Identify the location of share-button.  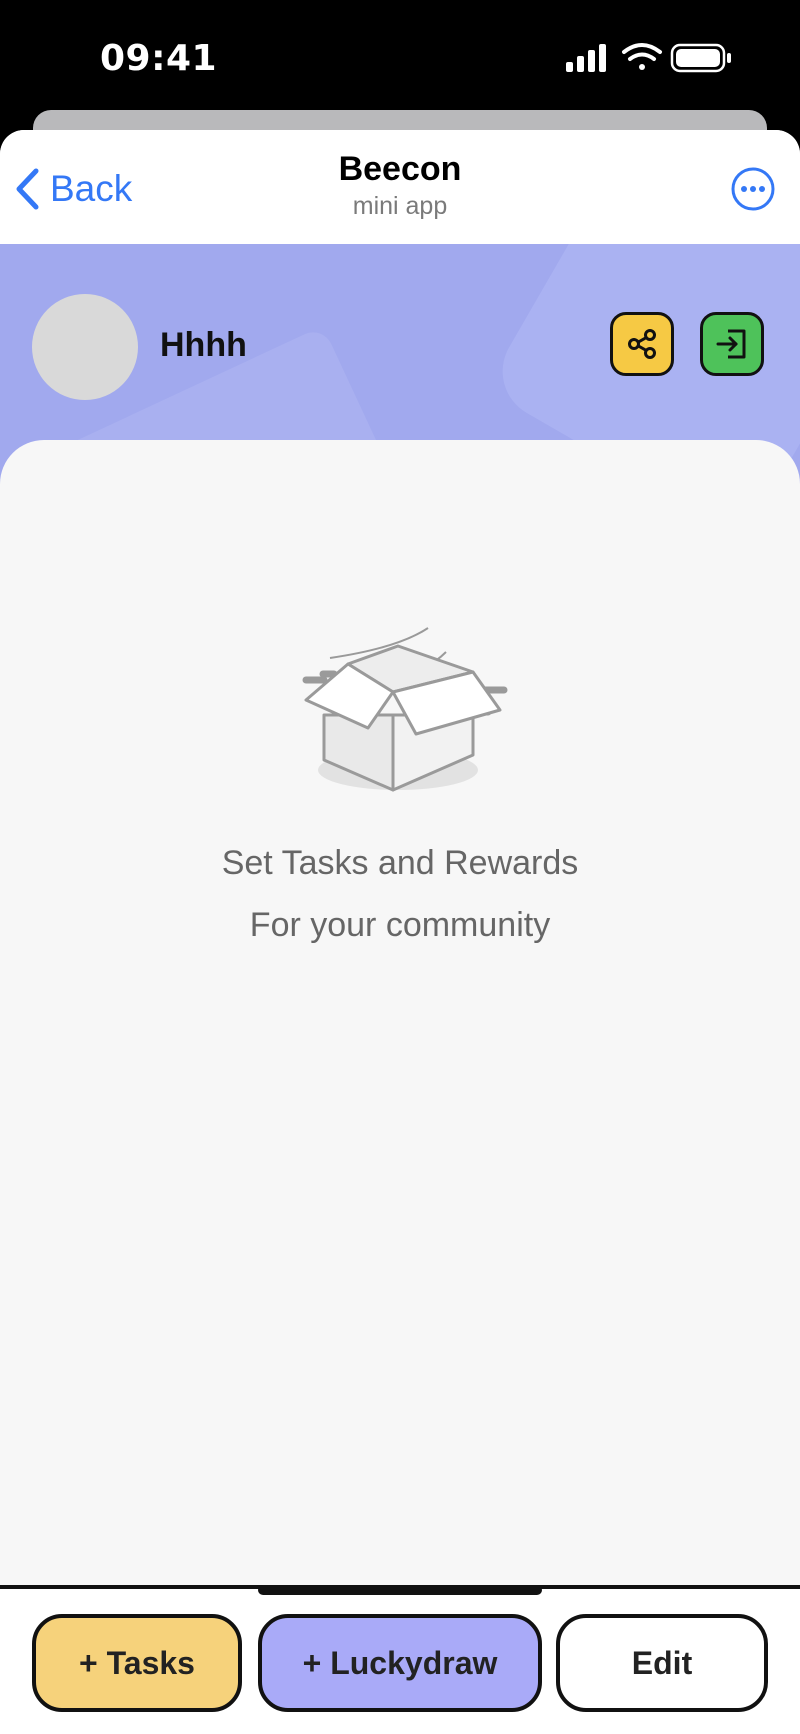
(642, 344).